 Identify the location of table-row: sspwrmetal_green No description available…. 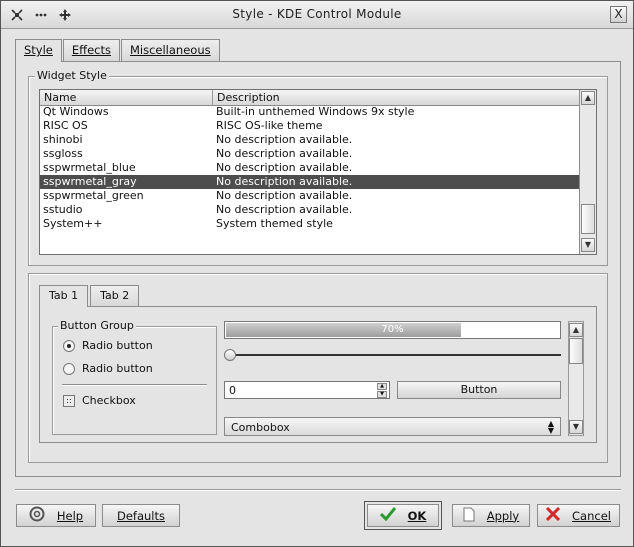
(310, 196).